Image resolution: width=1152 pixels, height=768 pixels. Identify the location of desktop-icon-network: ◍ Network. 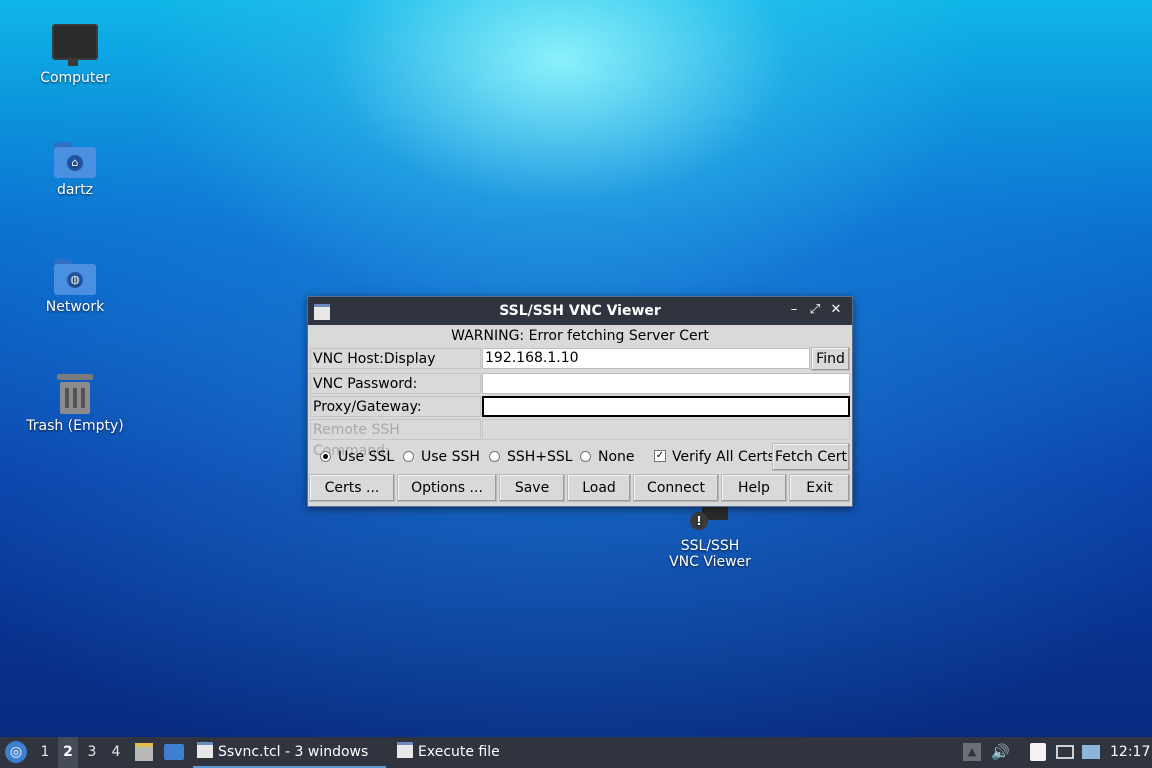
(75, 287).